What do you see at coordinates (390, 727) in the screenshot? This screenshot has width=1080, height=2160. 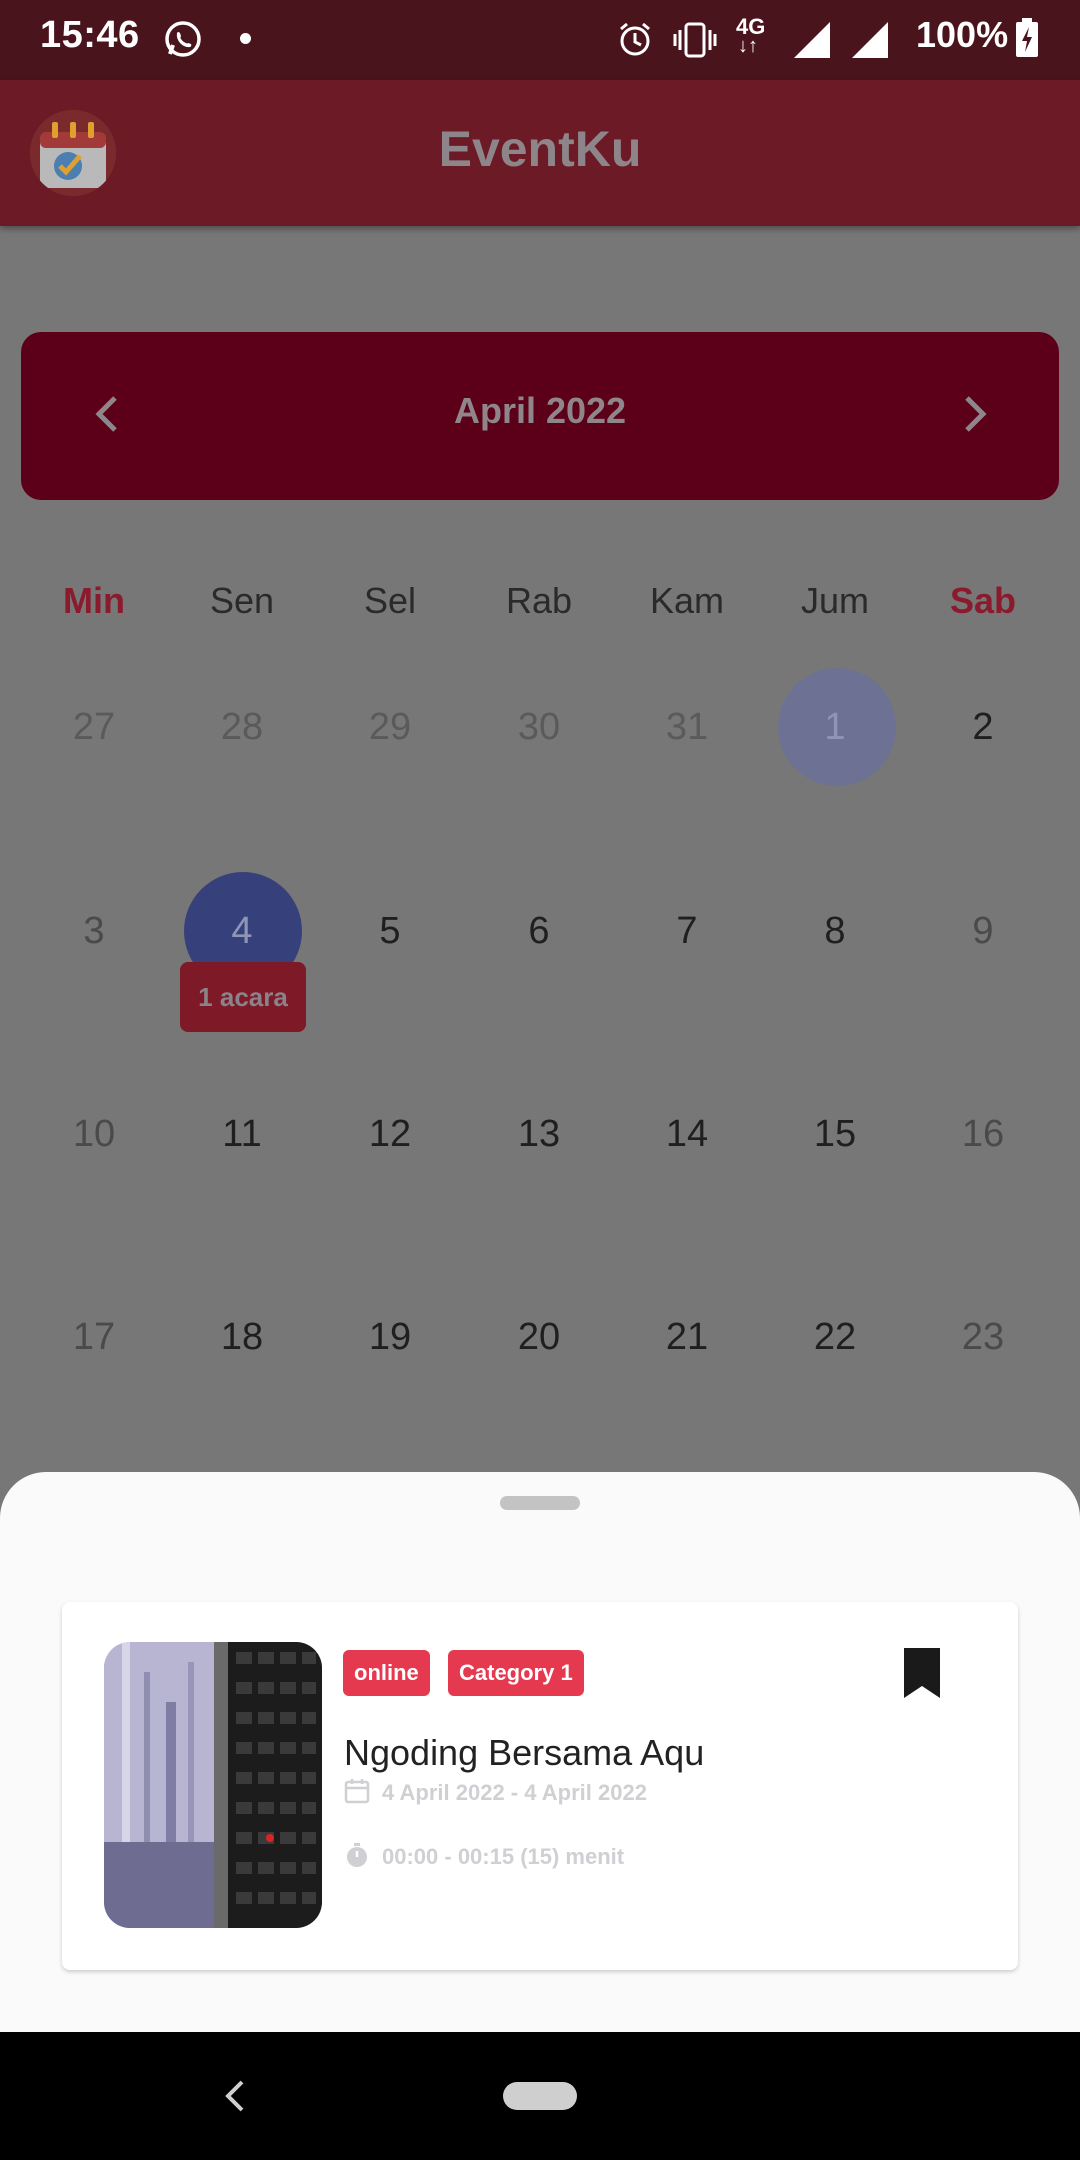 I see `calendar-day: 29` at bounding box center [390, 727].